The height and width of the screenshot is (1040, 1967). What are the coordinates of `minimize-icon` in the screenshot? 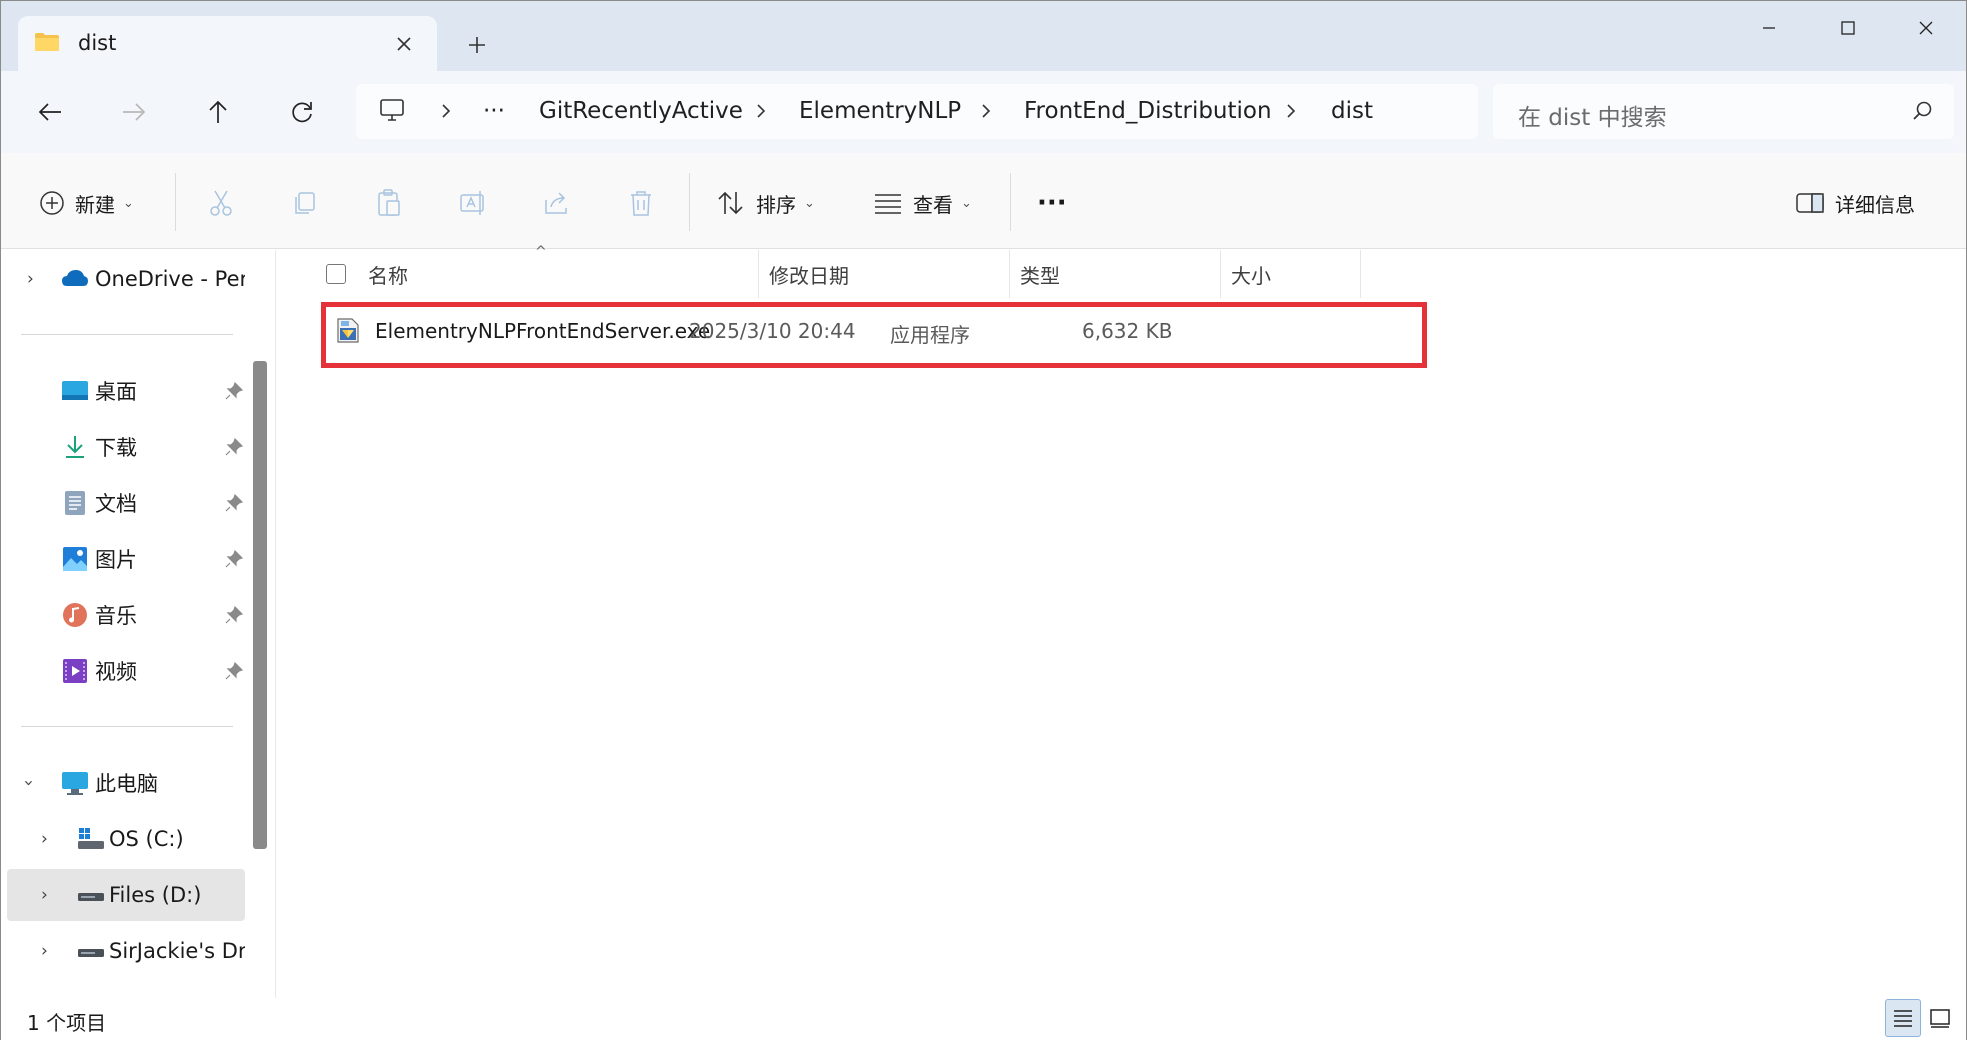 It's located at (1769, 28).